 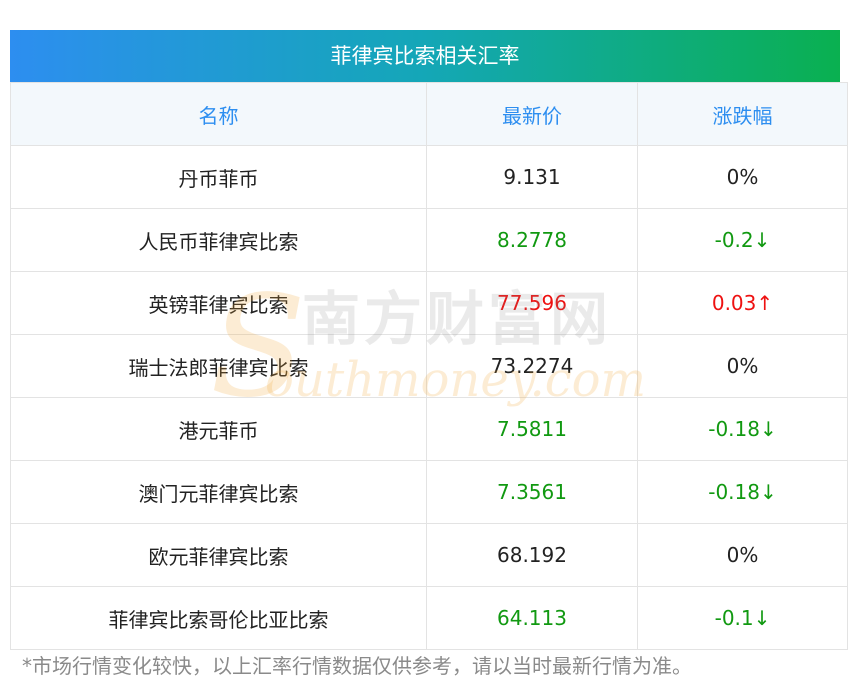 I want to click on change-percent: -0.1↓, so click(x=742, y=618).